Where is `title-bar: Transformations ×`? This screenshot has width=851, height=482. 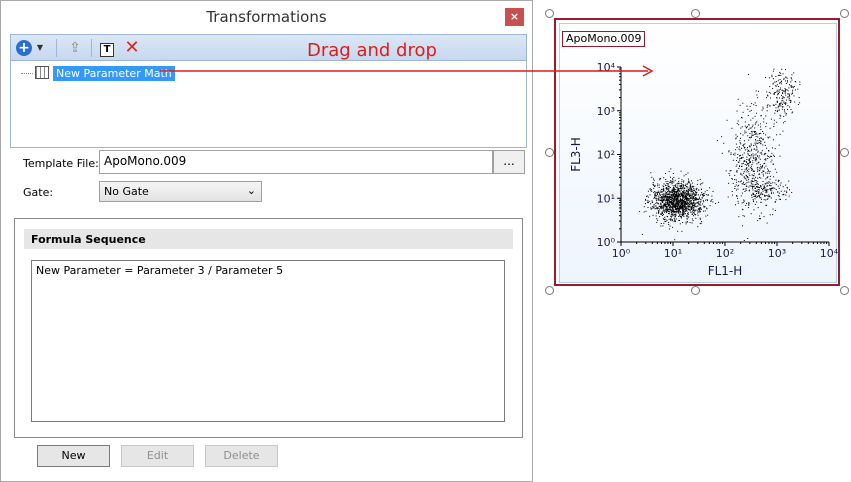 title-bar: Transformations × is located at coordinates (266, 17).